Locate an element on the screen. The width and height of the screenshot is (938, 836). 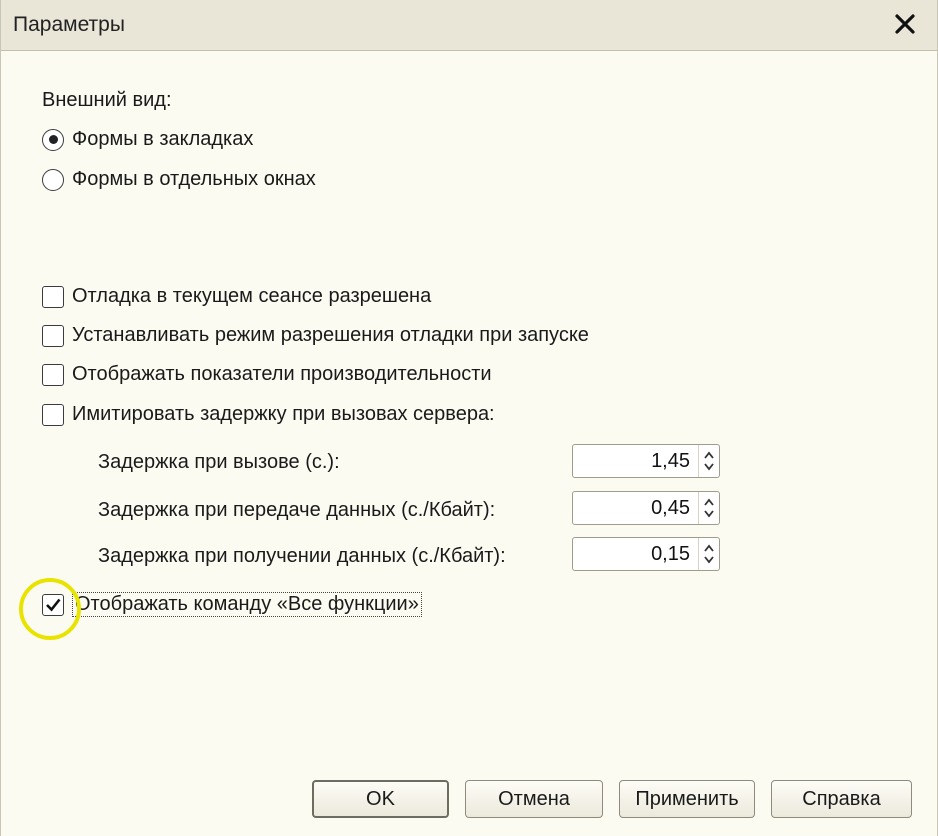
title-bar: Параметры is located at coordinates (469, 25).